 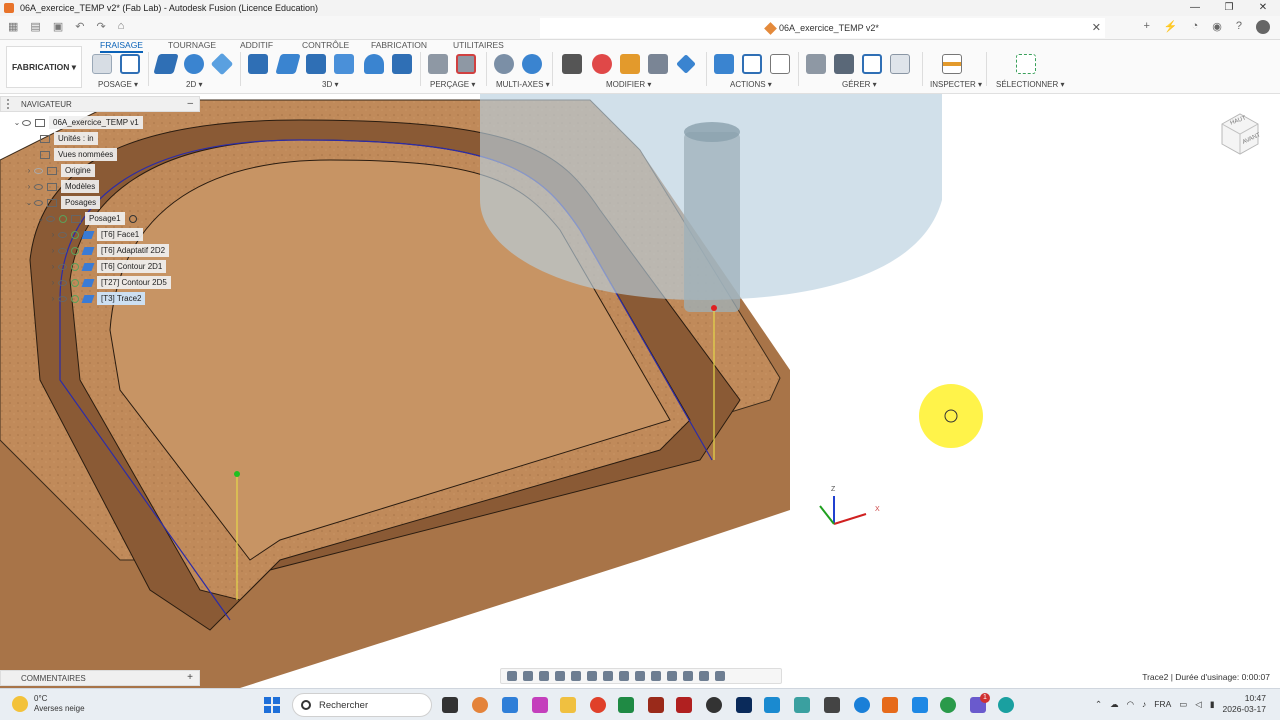 I want to click on tab-additif: ADDITIF, so click(x=256, y=45).